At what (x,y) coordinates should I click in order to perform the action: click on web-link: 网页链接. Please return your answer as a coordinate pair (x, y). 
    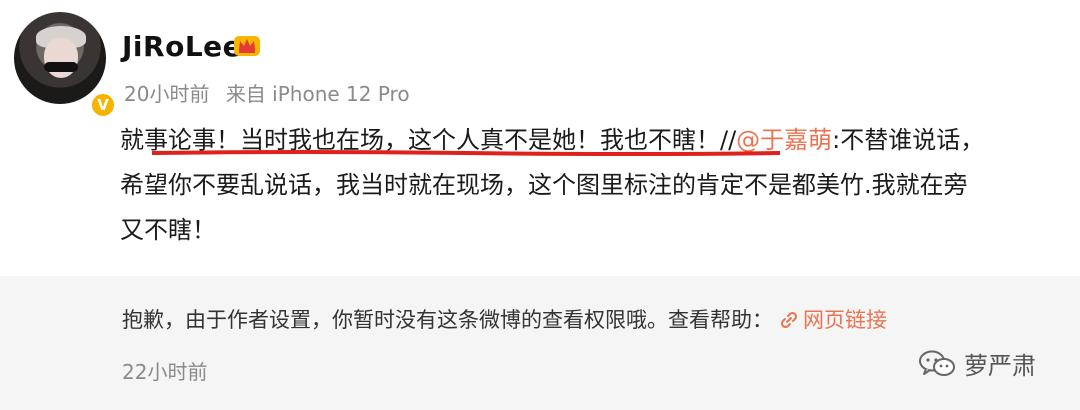
    Looking at the image, I should click on (845, 320).